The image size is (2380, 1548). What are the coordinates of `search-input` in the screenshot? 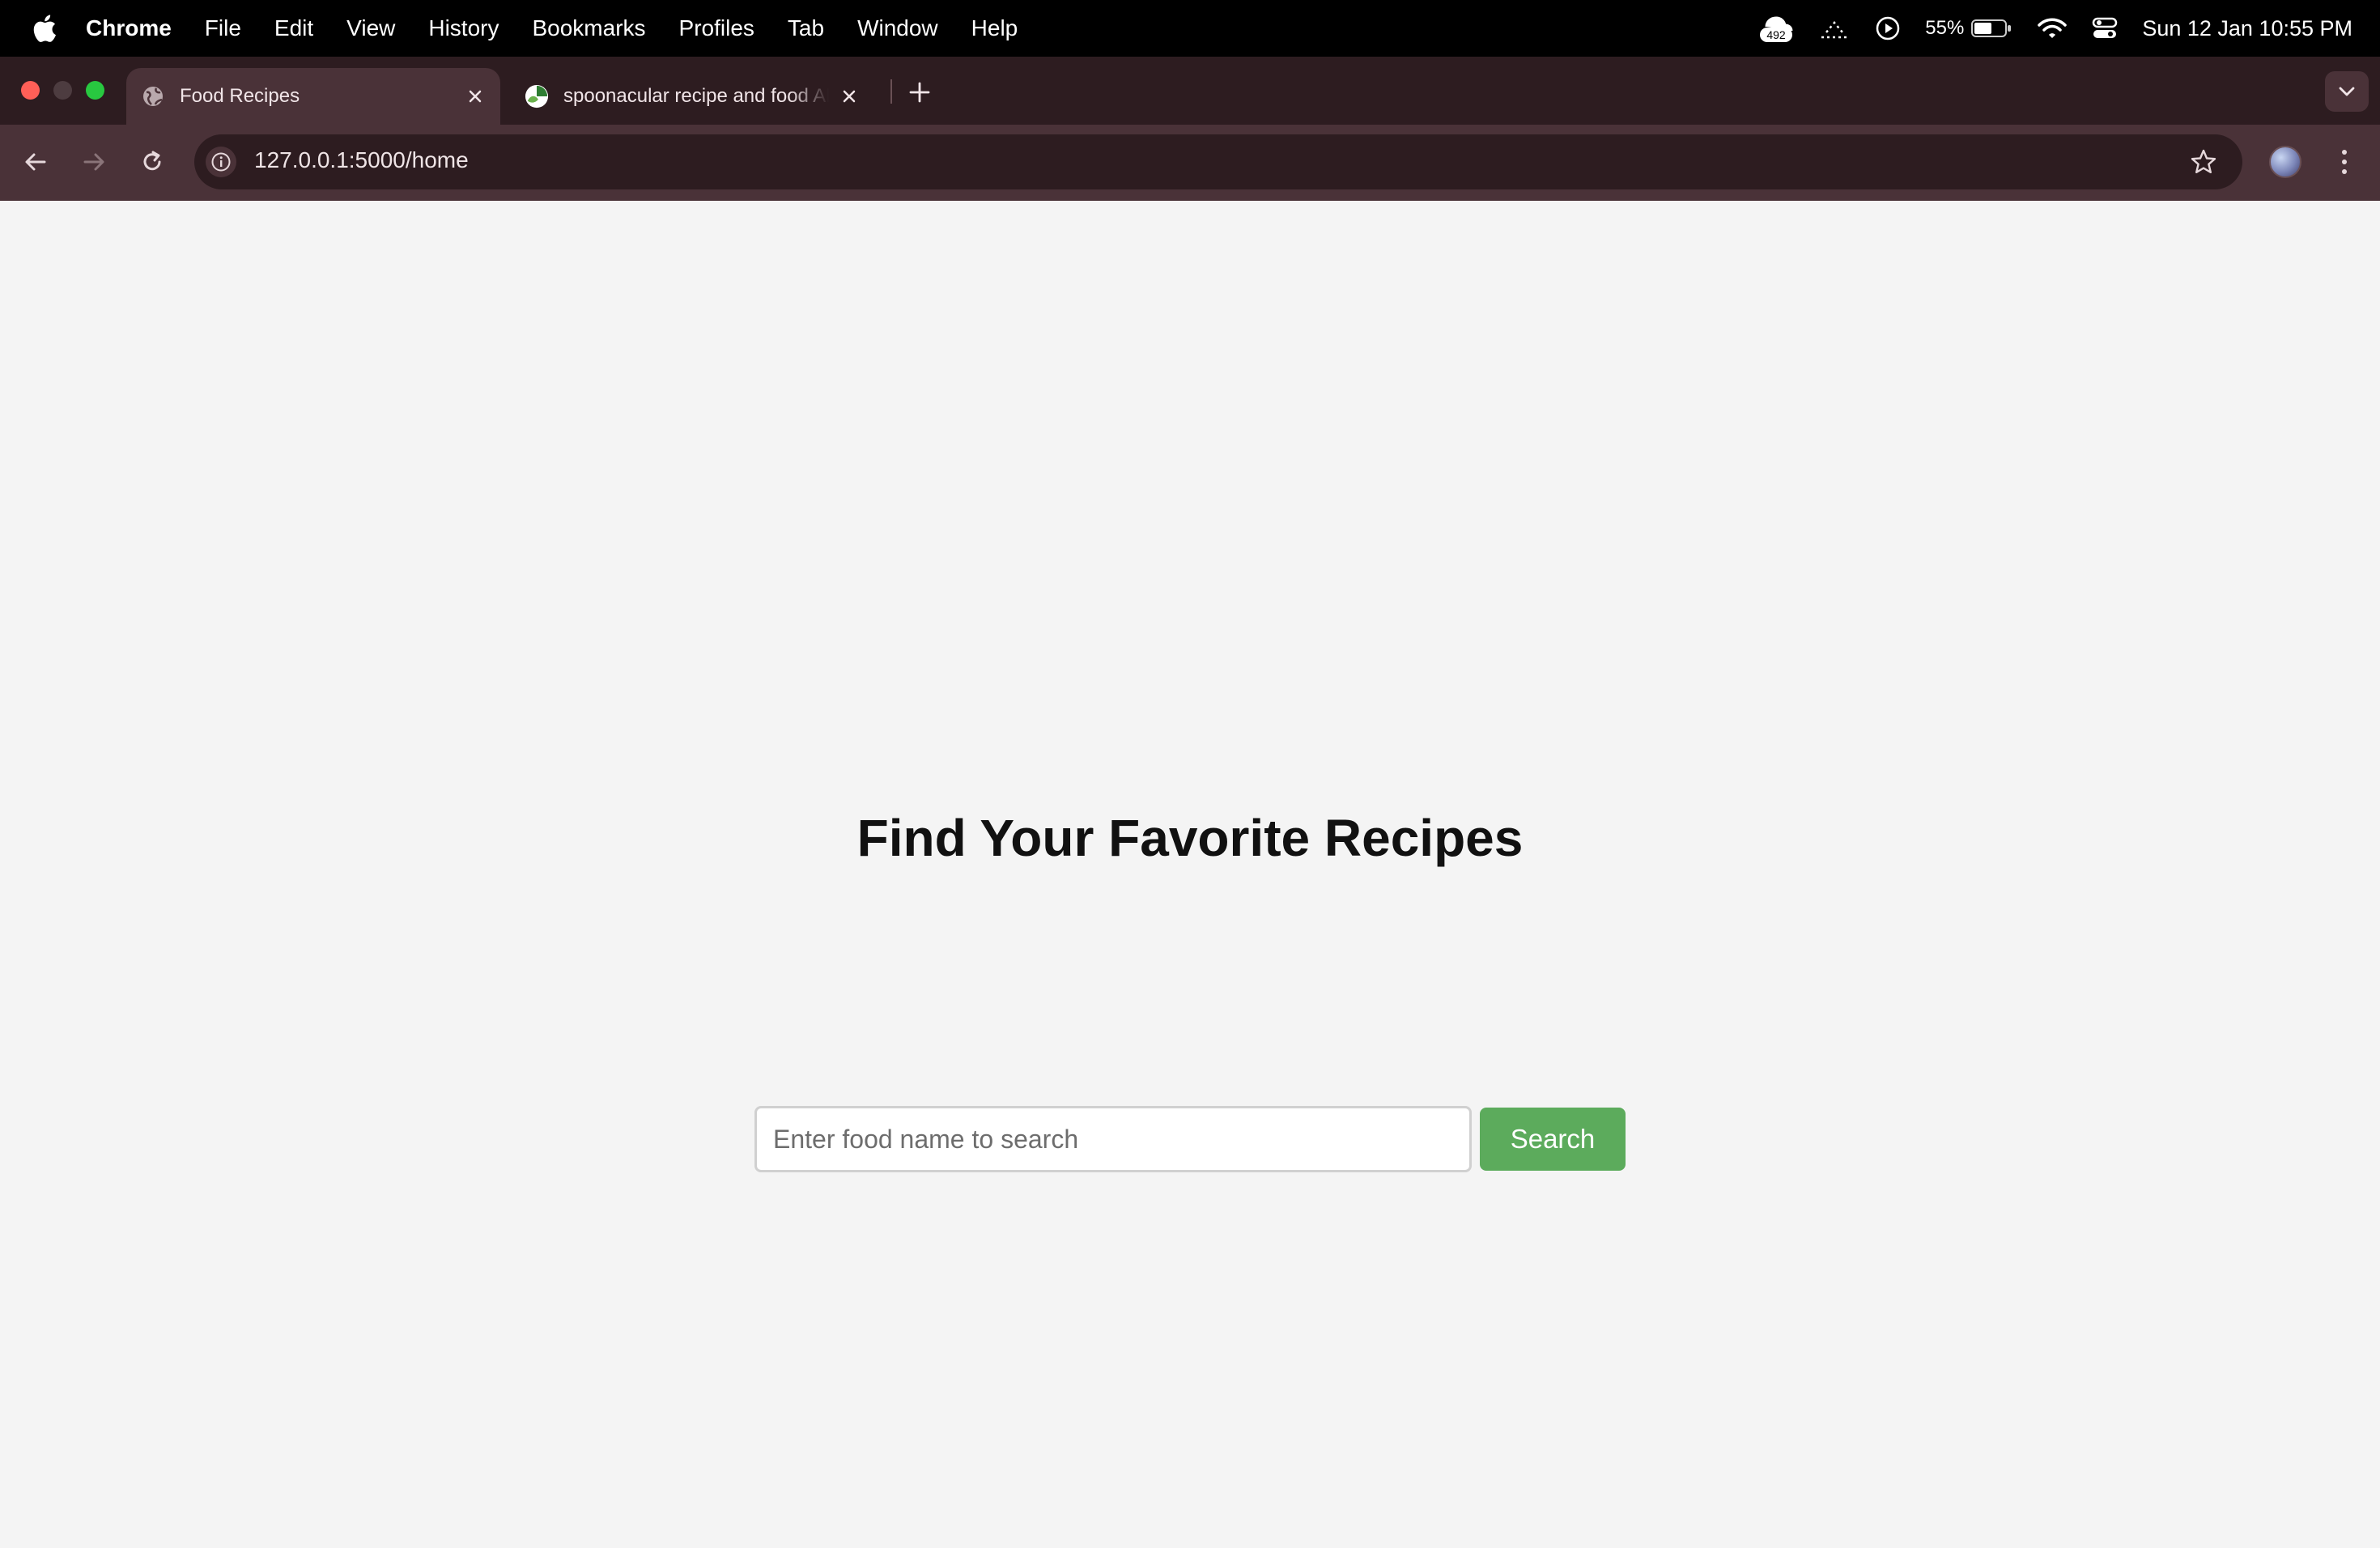 It's located at (1113, 1139).